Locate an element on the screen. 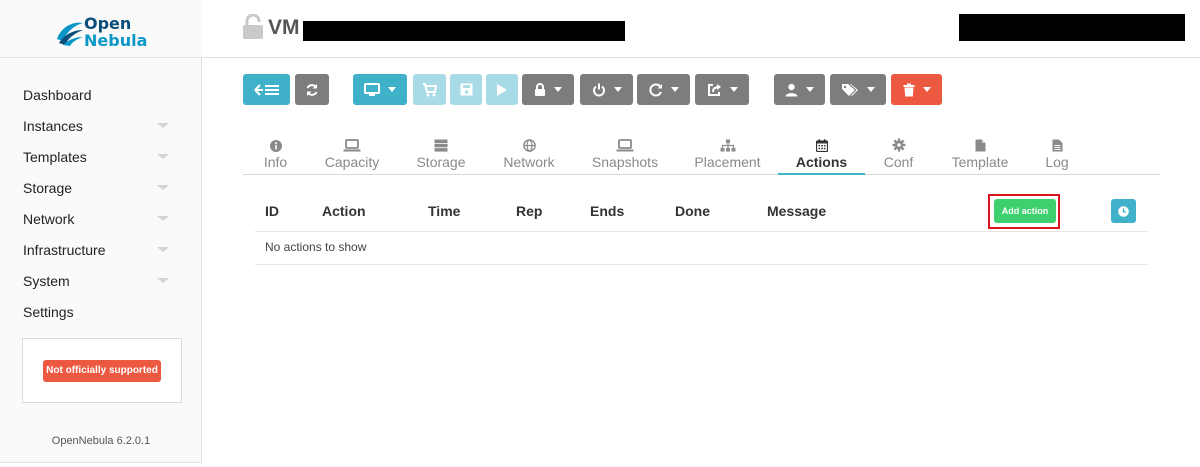  sidebar-item-settings: Settings is located at coordinates (101, 312).